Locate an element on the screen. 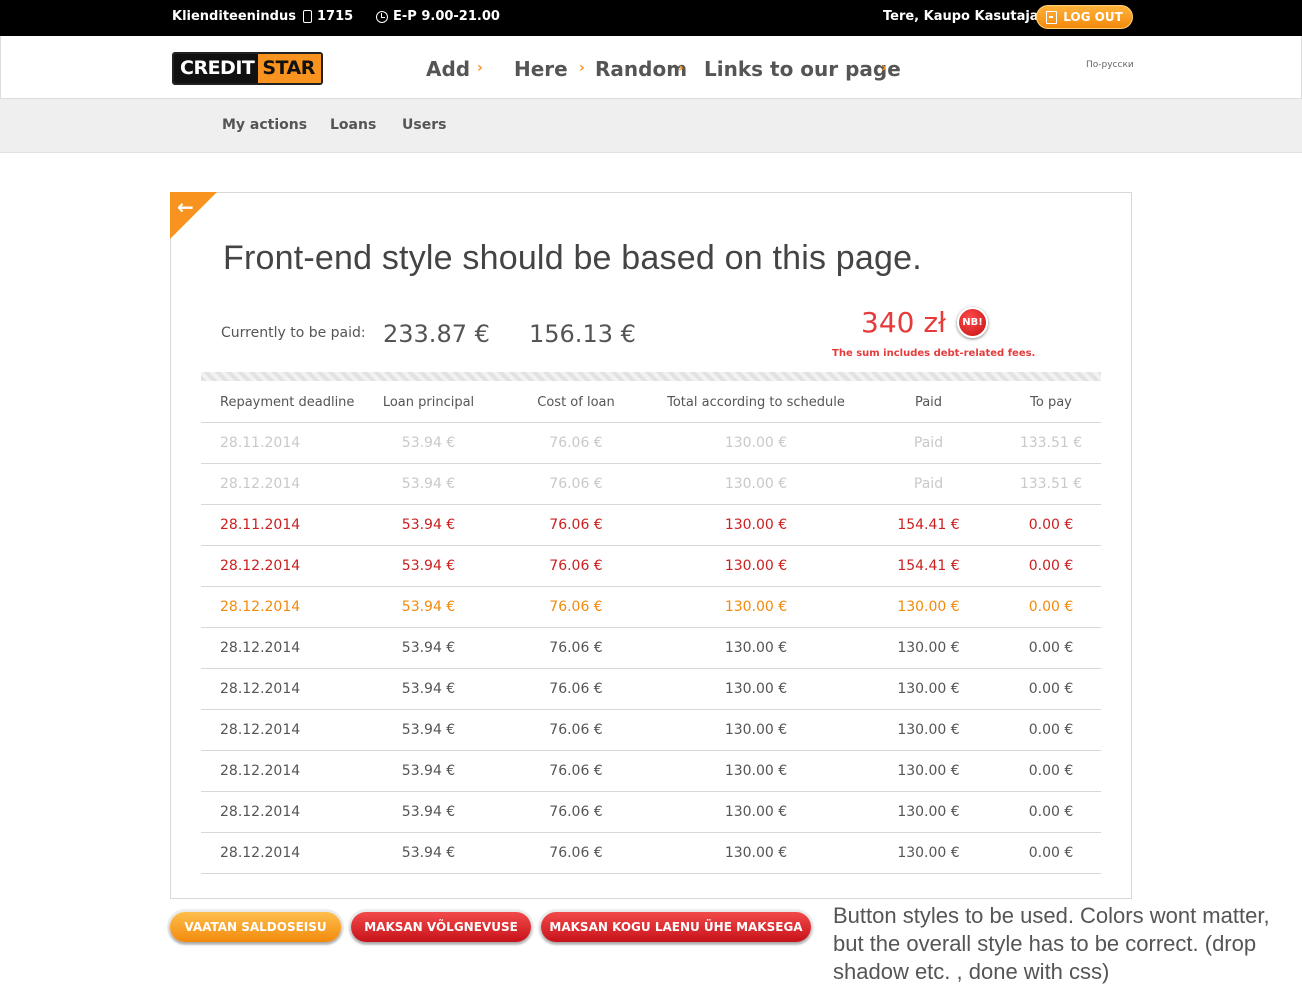  striped-divider is located at coordinates (651, 376).